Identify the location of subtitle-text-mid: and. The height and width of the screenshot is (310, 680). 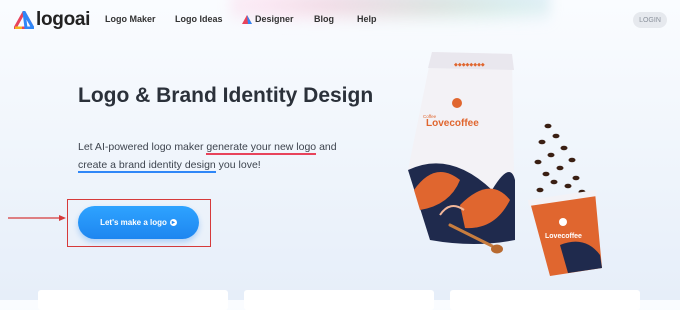
(326, 147).